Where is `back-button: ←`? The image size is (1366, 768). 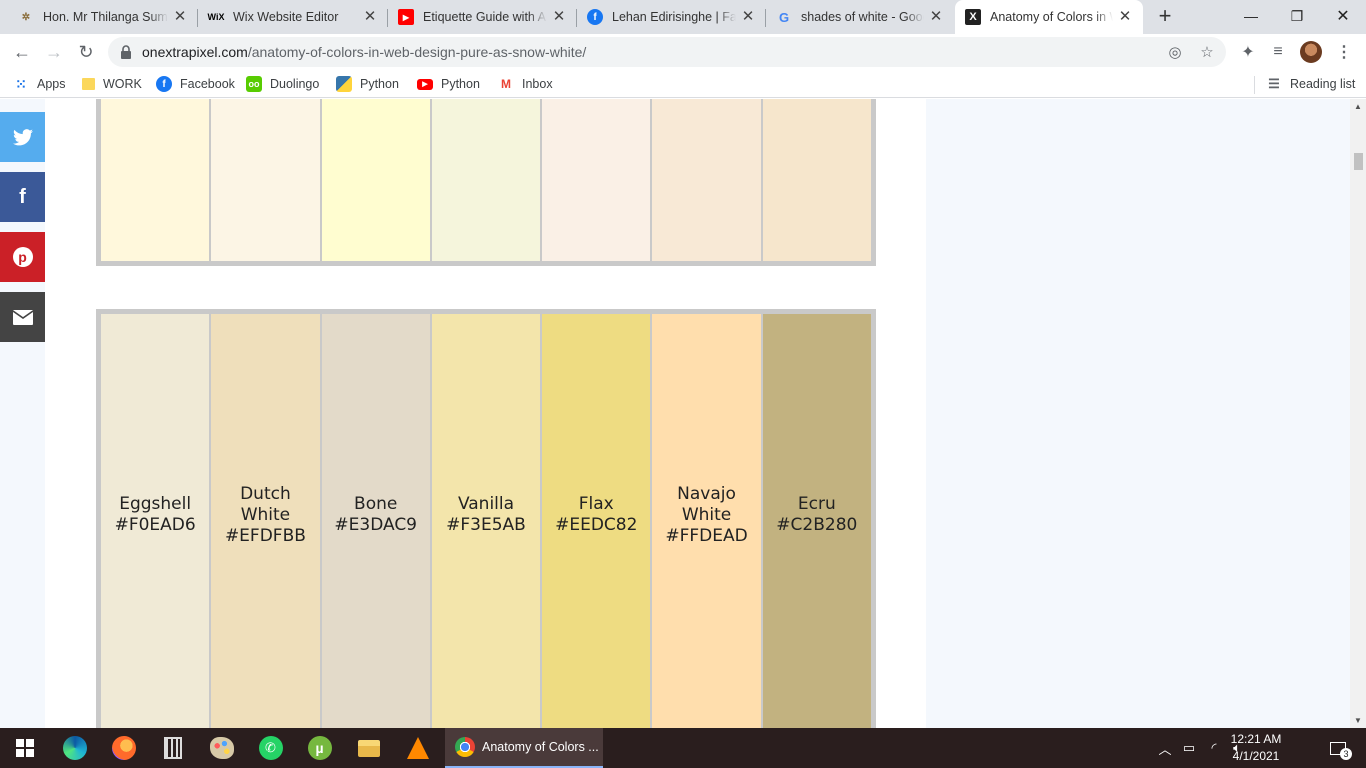
back-button: ← is located at coordinates (22, 52).